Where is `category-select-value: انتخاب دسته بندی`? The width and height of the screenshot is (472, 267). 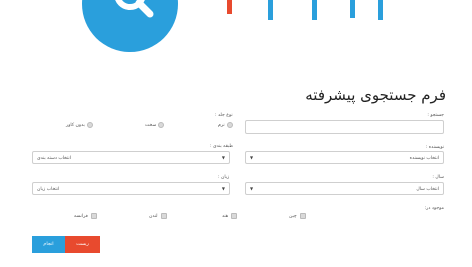 category-select-value: انتخاب دسته بندی is located at coordinates (54, 158).